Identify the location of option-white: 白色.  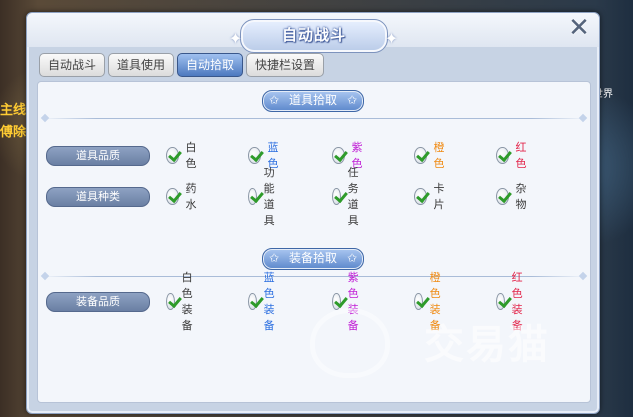
(183, 155).